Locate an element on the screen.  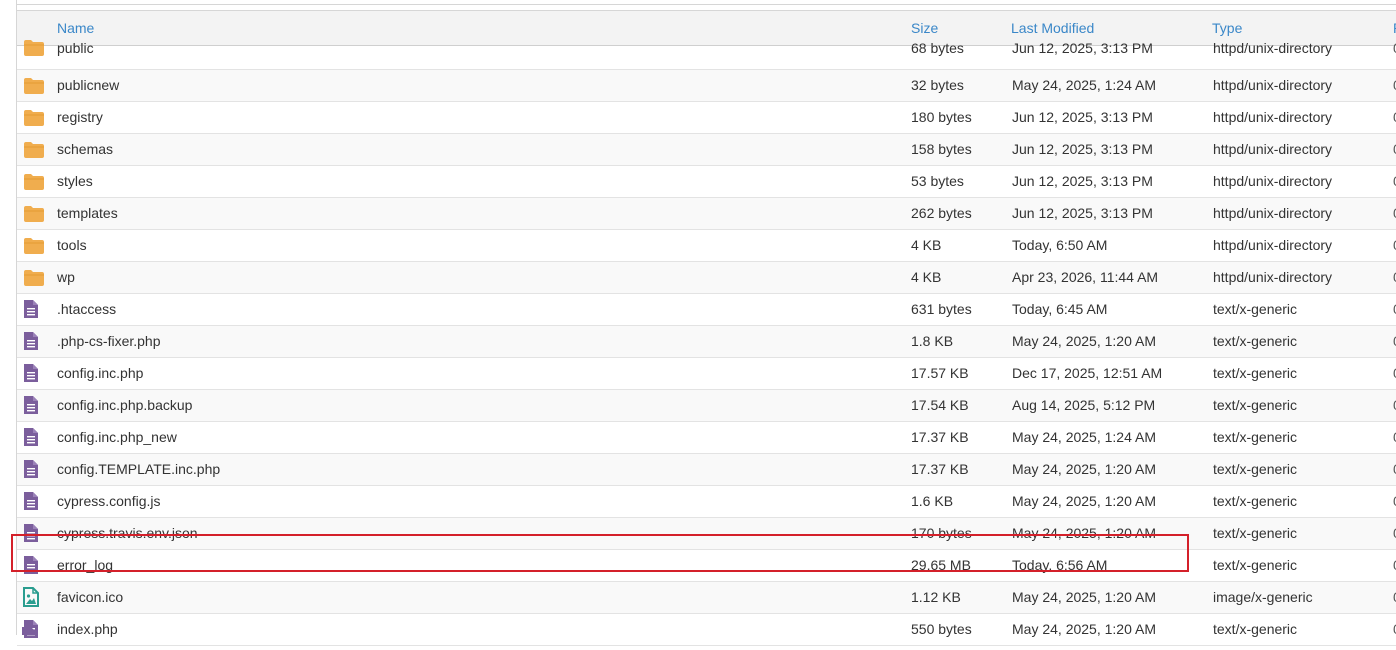
file-size: 53 bytes is located at coordinates (937, 181).